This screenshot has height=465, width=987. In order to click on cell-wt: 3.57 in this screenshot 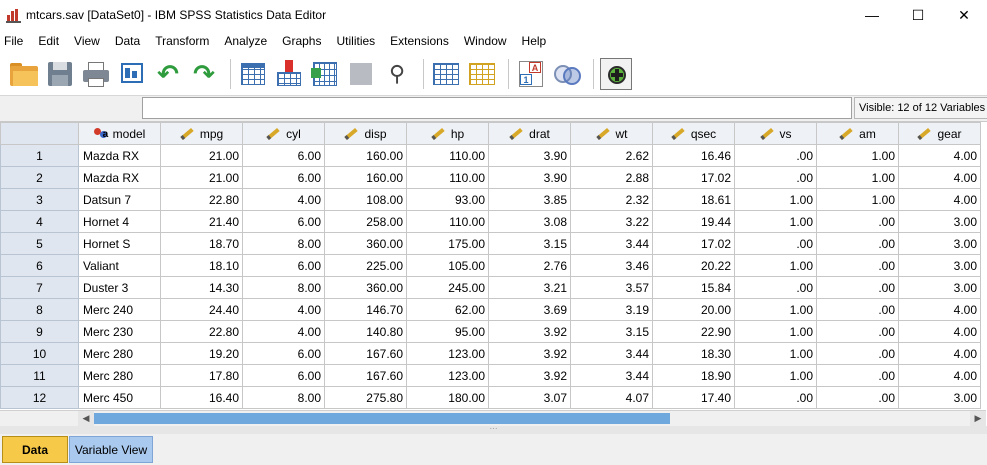, I will do `click(611, 287)`.